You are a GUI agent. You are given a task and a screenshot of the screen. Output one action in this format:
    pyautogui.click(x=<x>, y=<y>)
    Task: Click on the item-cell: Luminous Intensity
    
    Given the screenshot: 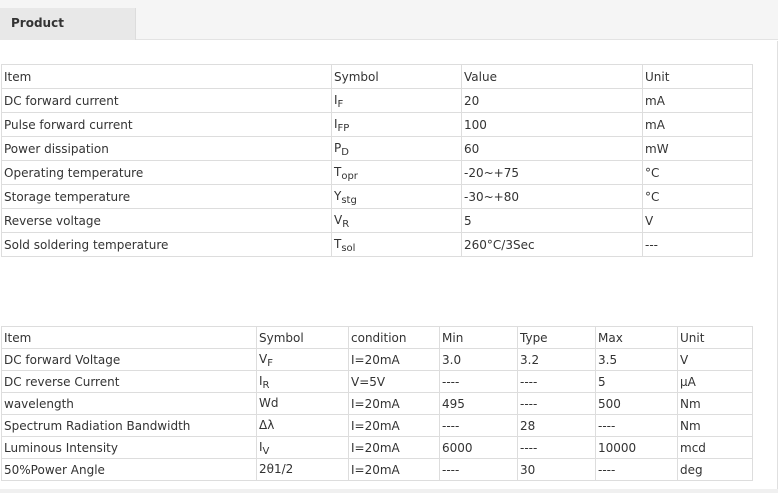 What is the action you would take?
    pyautogui.click(x=129, y=447)
    